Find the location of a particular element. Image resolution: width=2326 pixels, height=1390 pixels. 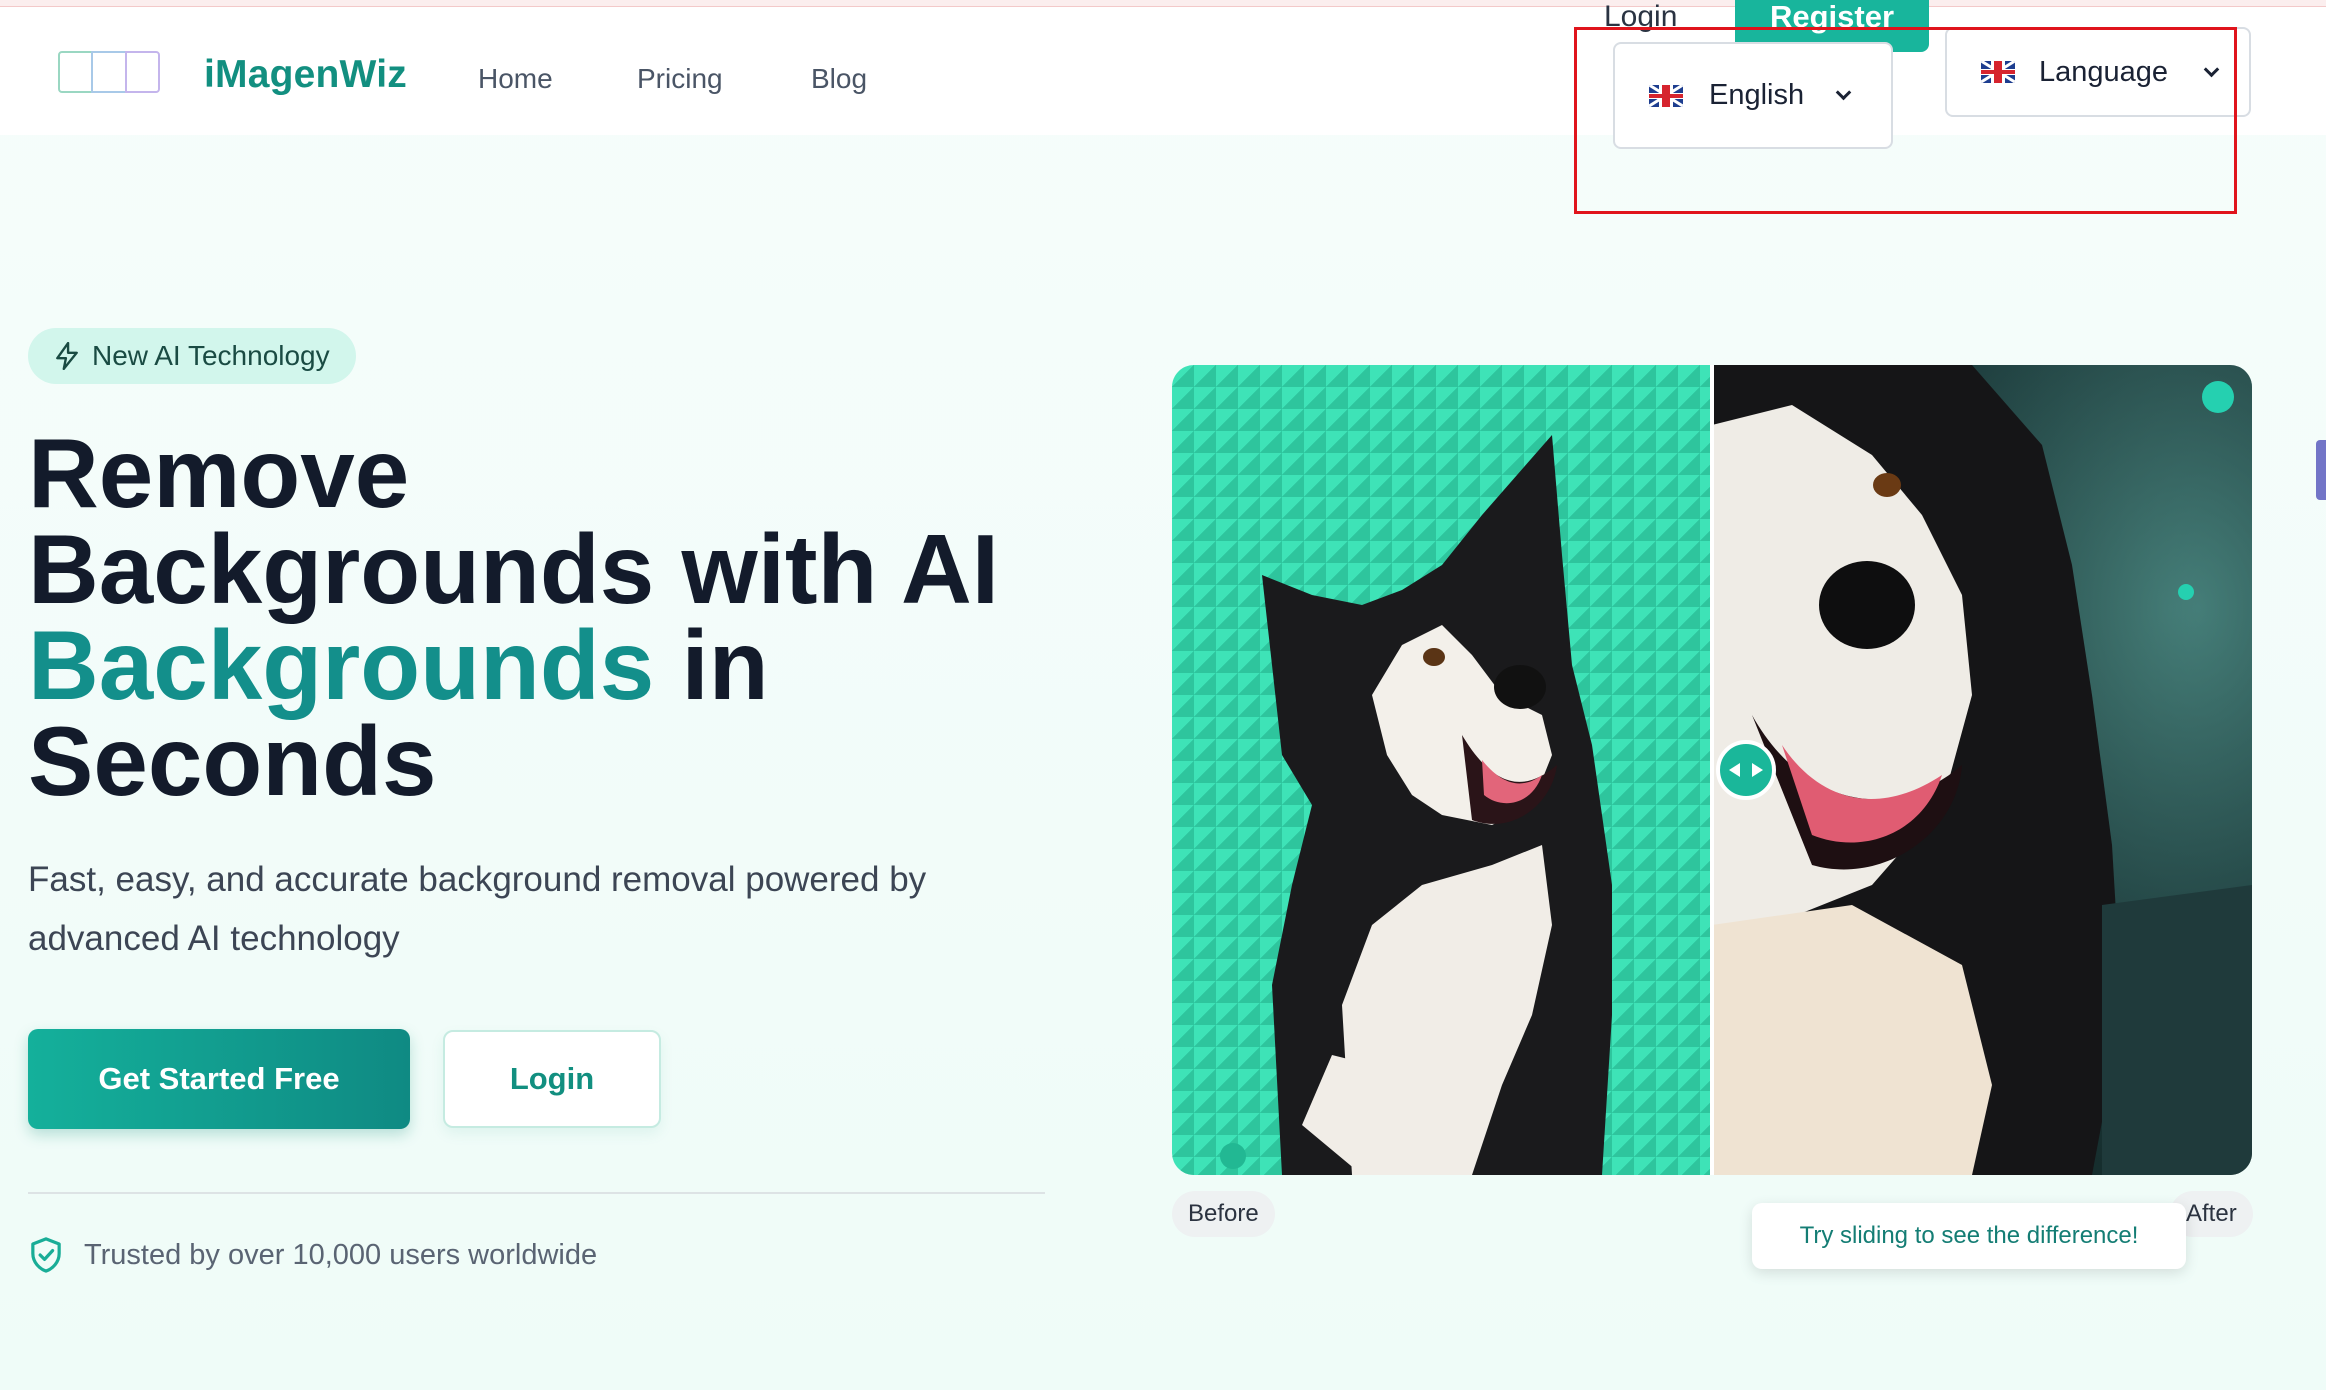

slider-divider is located at coordinates (1712, 770).